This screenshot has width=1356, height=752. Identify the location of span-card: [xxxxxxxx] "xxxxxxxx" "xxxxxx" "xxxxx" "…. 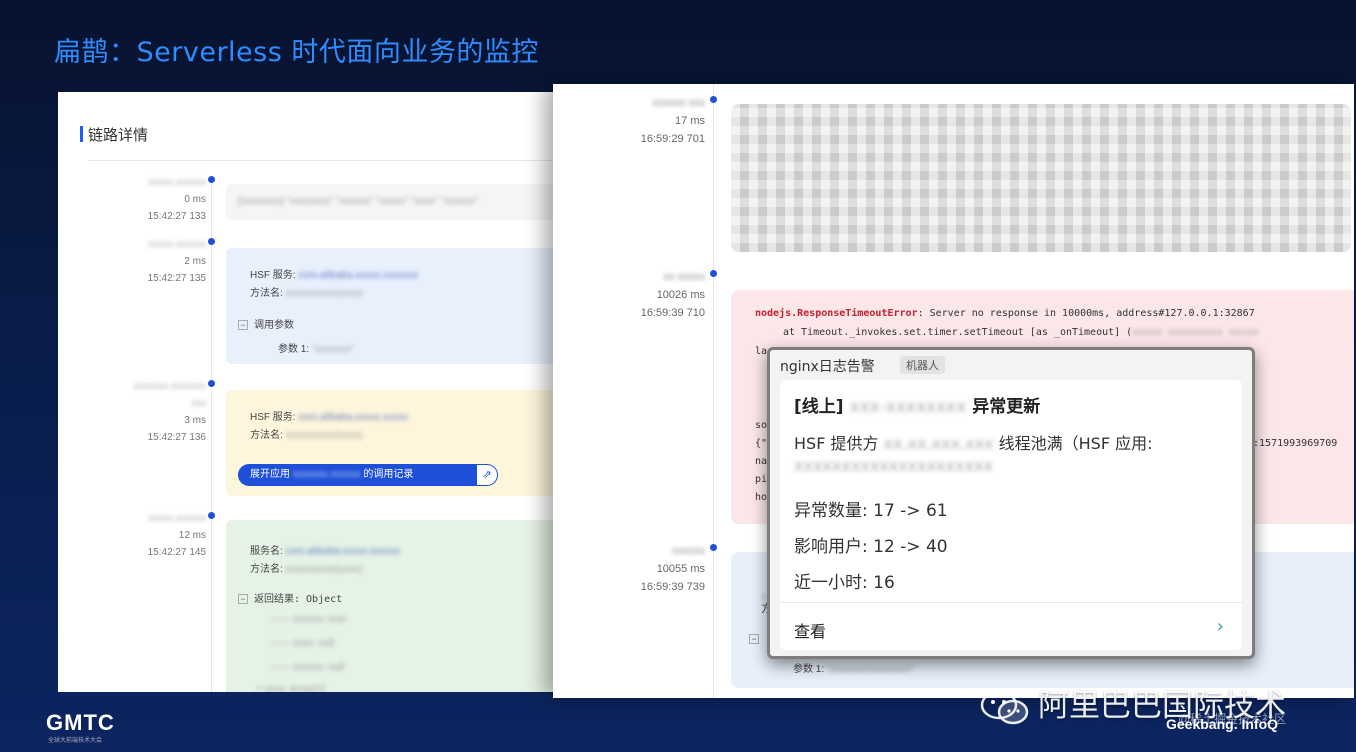
(392, 202).